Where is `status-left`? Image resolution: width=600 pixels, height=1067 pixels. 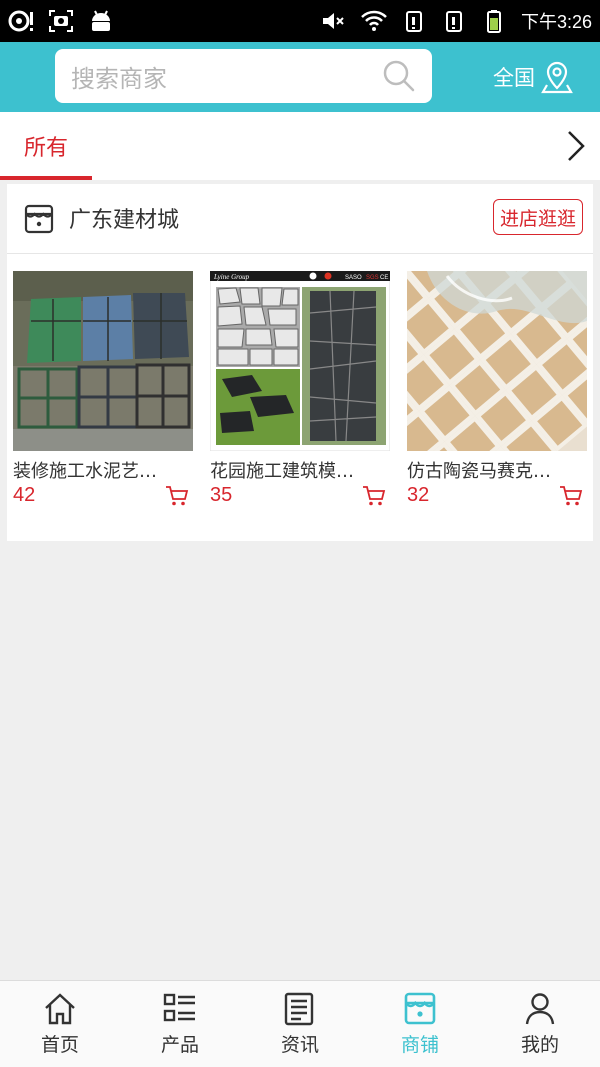
status-left is located at coordinates (61, 21).